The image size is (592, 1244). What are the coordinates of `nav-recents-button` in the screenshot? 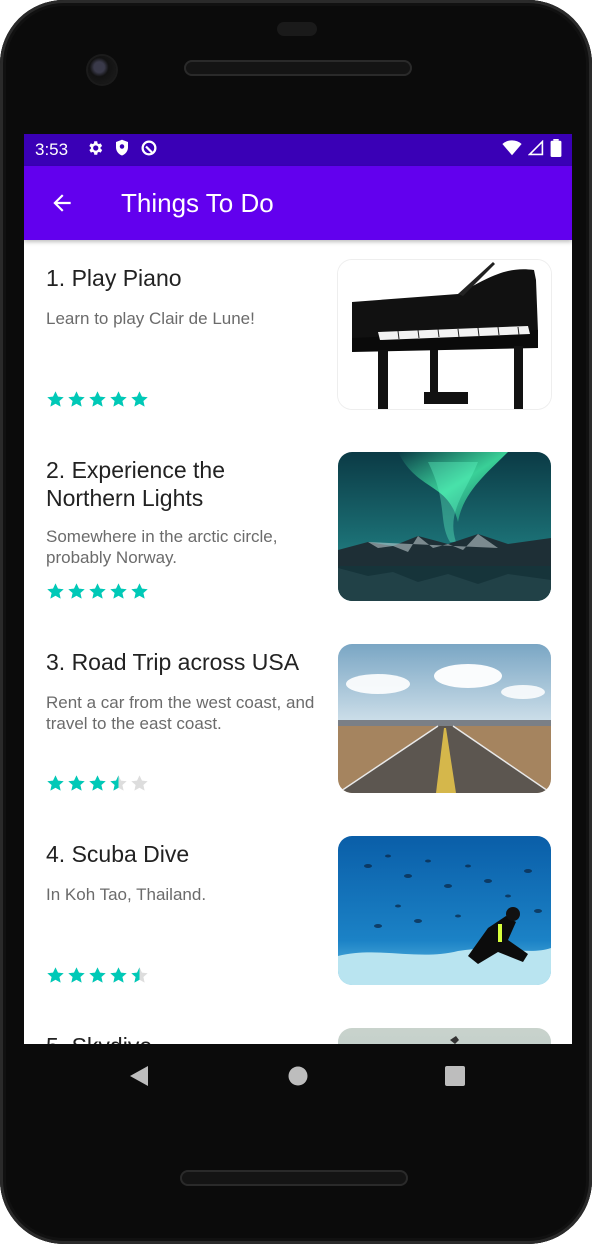 It's located at (455, 1078).